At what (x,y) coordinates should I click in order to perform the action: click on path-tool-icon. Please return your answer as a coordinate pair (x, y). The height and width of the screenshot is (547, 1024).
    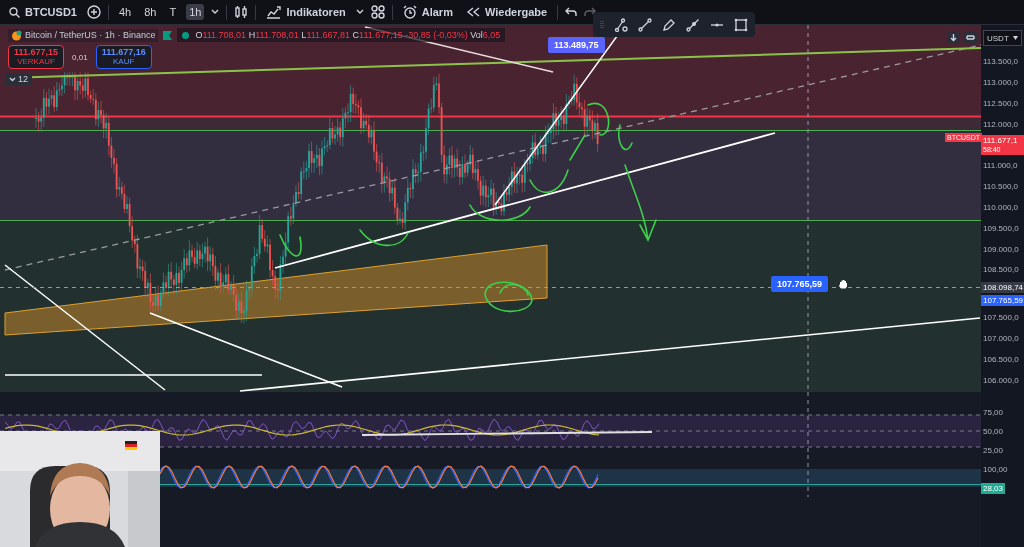
    Looking at the image, I should click on (621, 24).